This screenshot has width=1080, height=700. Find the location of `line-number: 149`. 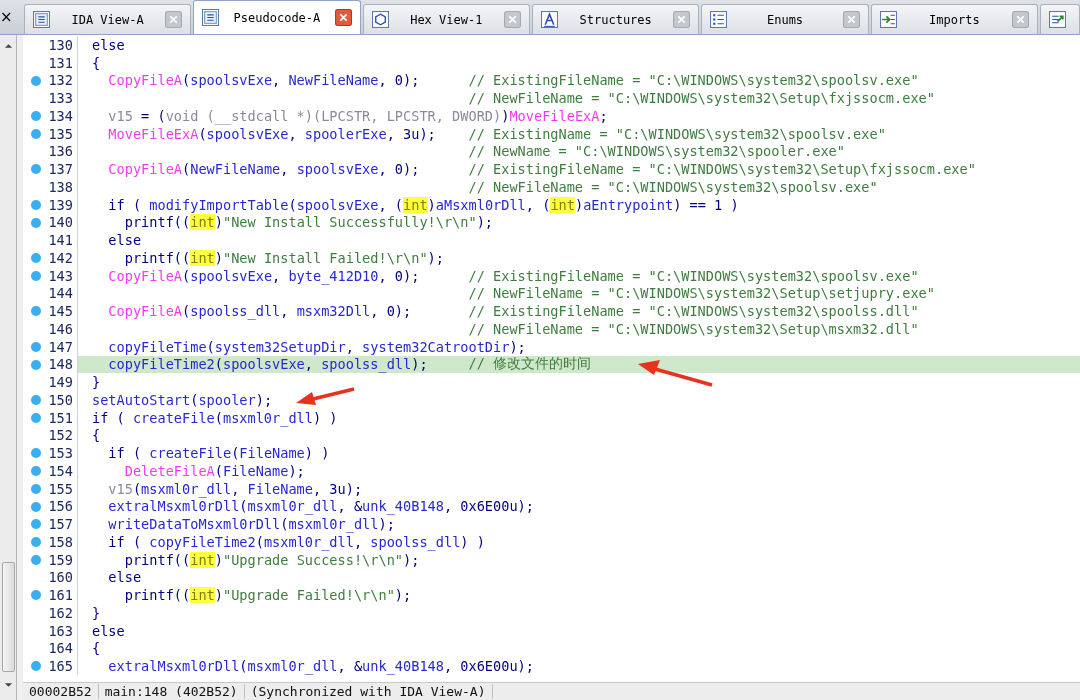

line-number: 149 is located at coordinates (60, 382).